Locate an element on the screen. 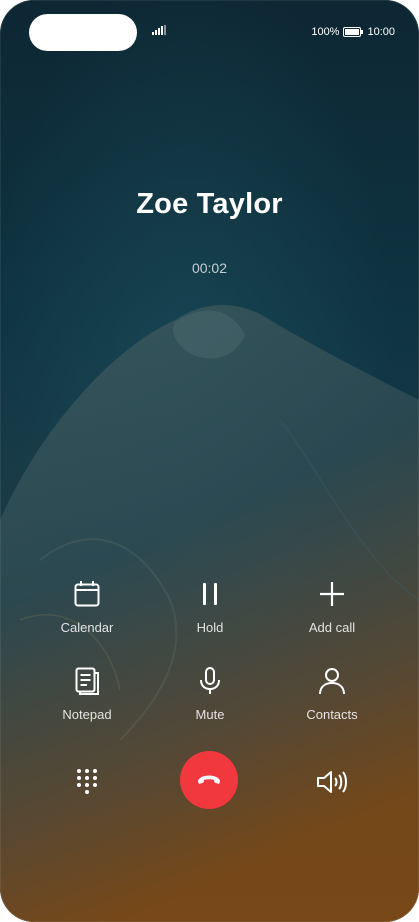  notepad-button: Notepad is located at coordinates (87, 695).